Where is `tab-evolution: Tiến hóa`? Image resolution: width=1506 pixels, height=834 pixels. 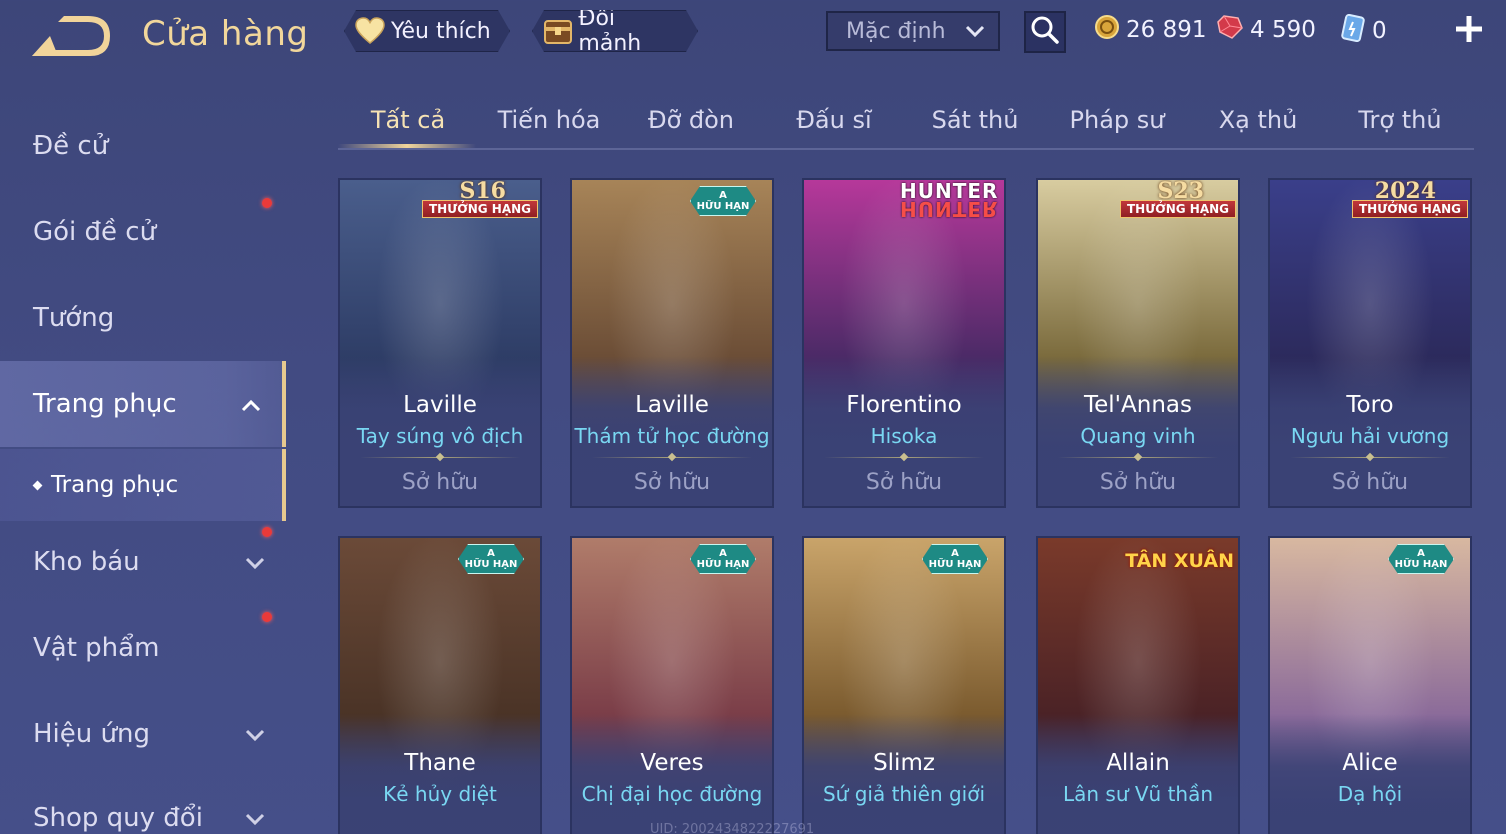 tab-evolution: Tiến hóa is located at coordinates (549, 120).